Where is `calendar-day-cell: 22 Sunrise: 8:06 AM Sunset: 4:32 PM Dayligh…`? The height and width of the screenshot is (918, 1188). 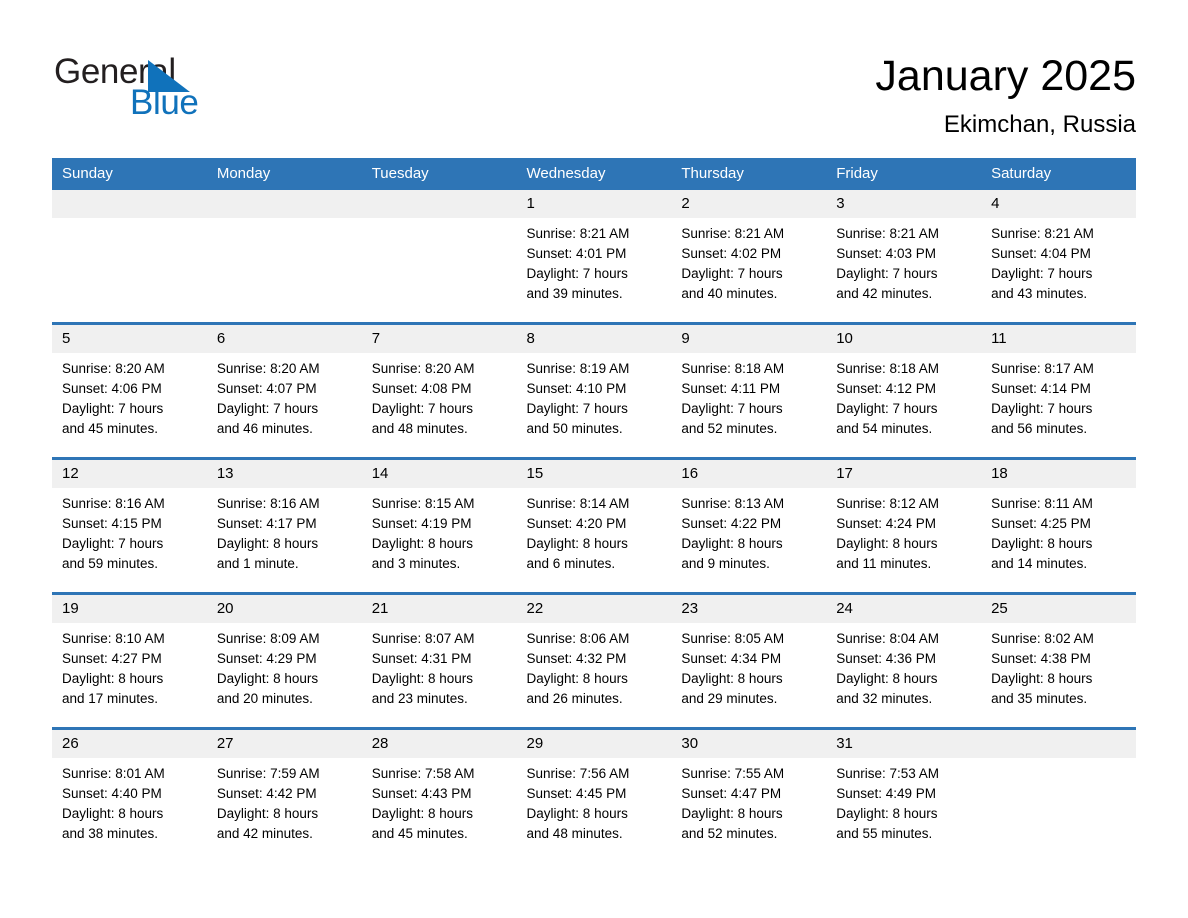 calendar-day-cell: 22 Sunrise: 8:06 AM Sunset: 4:32 PM Dayligh… is located at coordinates (594, 652).